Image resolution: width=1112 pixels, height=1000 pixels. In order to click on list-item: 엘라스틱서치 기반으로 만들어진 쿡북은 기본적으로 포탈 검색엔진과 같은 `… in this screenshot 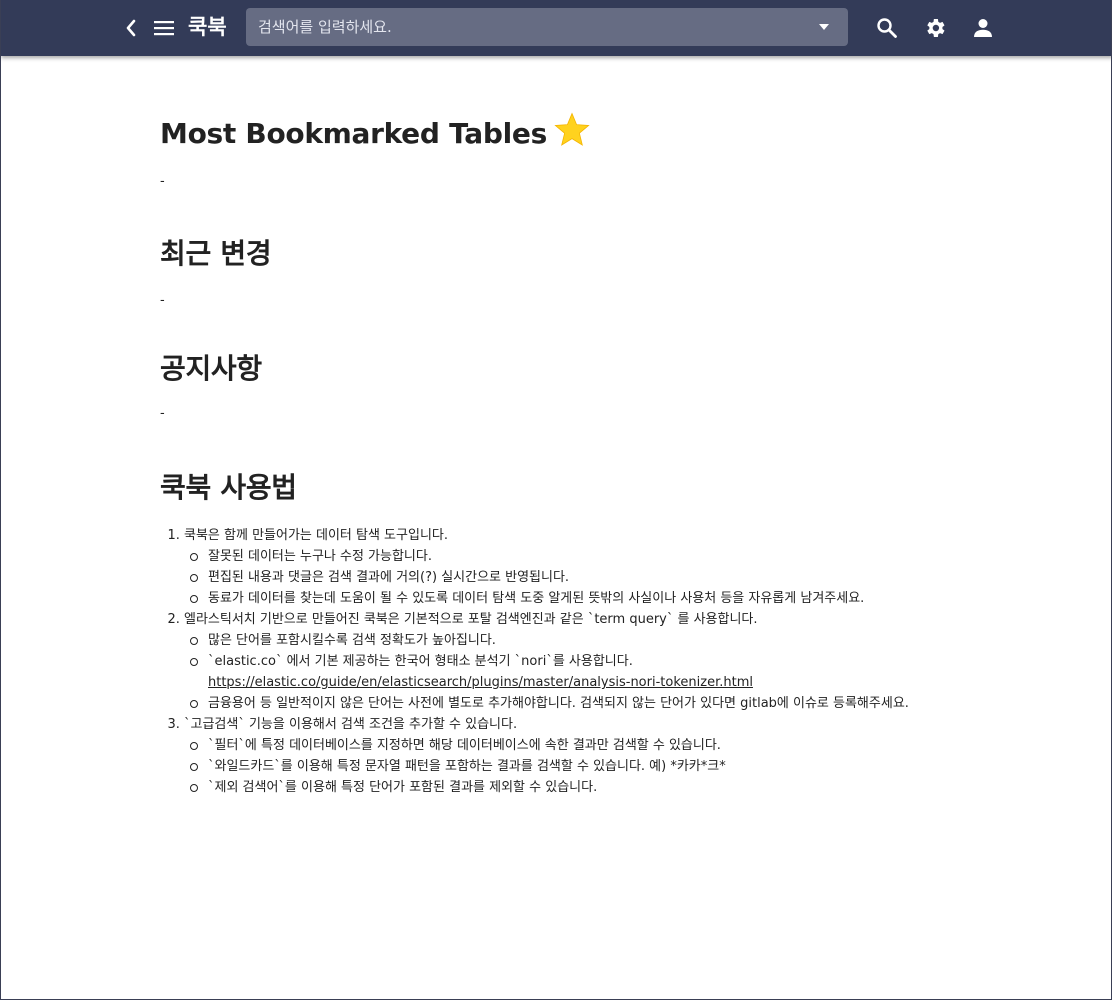, I will do `click(582, 661)`.